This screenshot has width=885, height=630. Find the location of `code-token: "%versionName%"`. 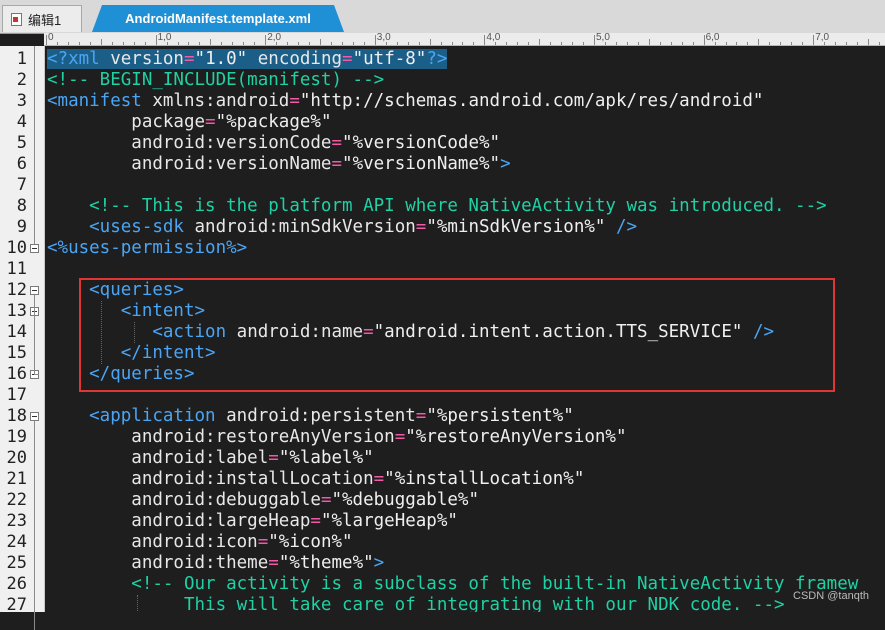

code-token: "%versionName%" is located at coordinates (421, 164).